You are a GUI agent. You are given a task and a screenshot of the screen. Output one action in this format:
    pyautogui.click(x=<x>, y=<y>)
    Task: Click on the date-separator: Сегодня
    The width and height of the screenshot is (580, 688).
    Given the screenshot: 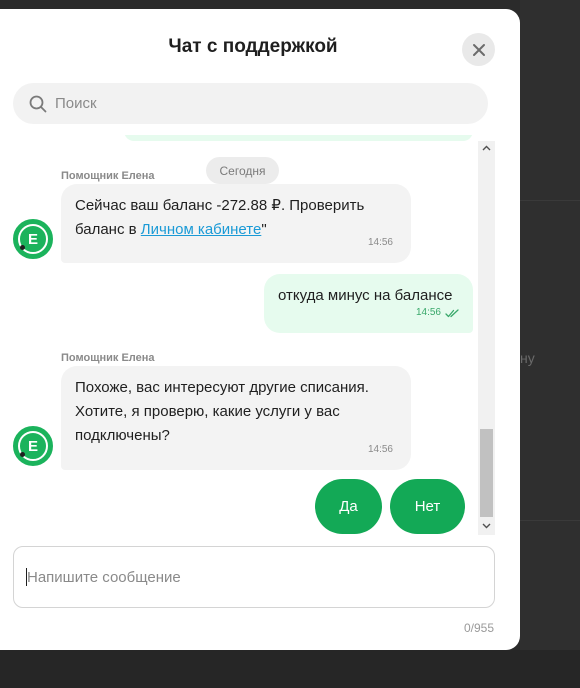 What is the action you would take?
    pyautogui.click(x=242, y=170)
    